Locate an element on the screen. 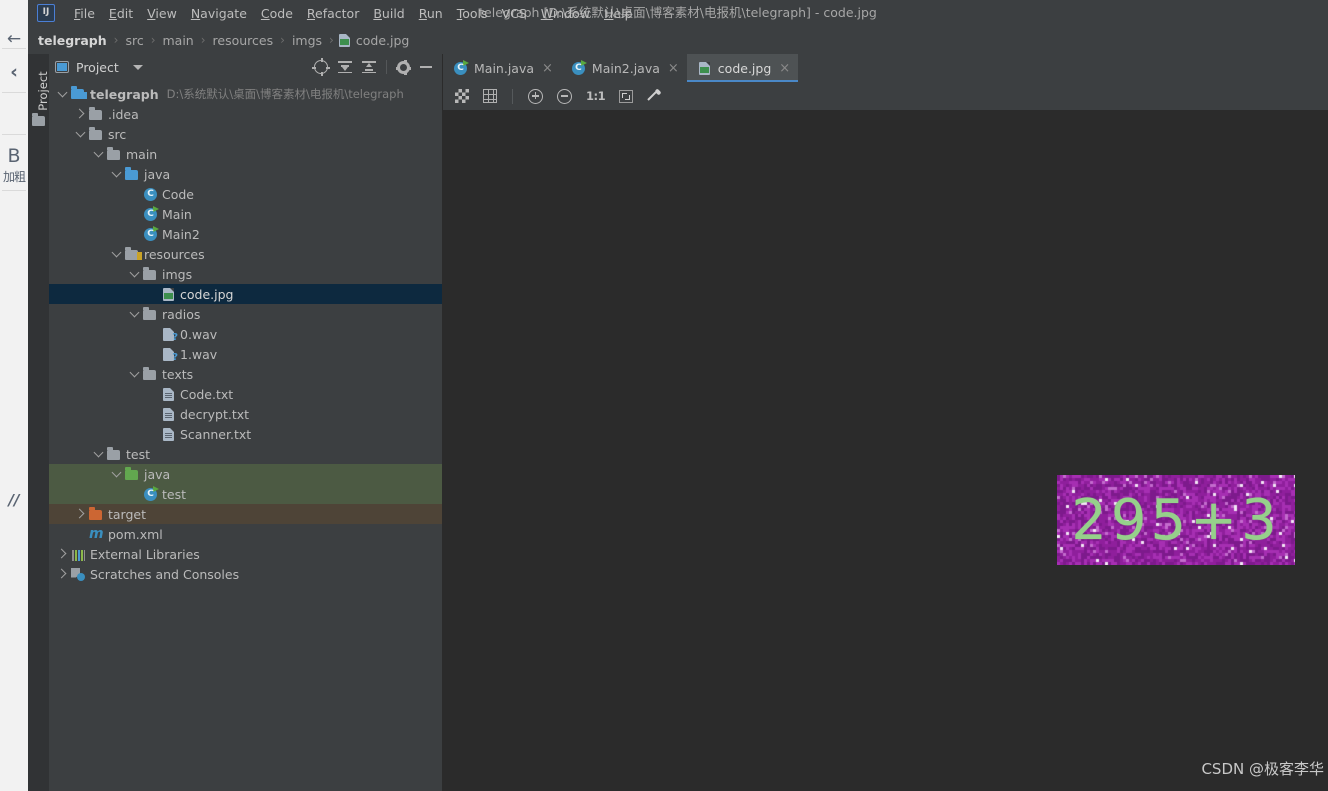  editor-tab-bar: Main.java × Main2.java × code.jpg × is located at coordinates (885, 68).